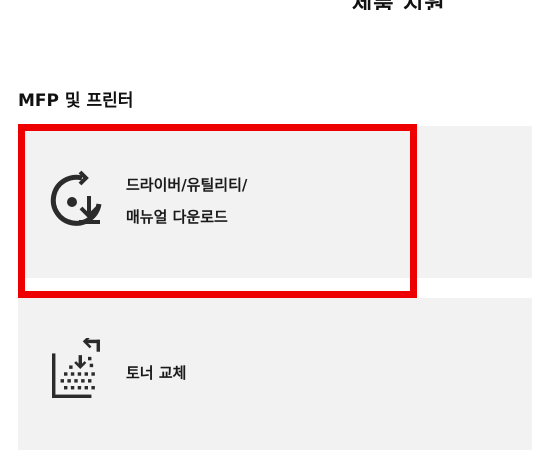 Image resolution: width=543 pixels, height=463 pixels. What do you see at coordinates (156, 373) in the screenshot?
I see `toner-card-label: 토너 교체` at bounding box center [156, 373].